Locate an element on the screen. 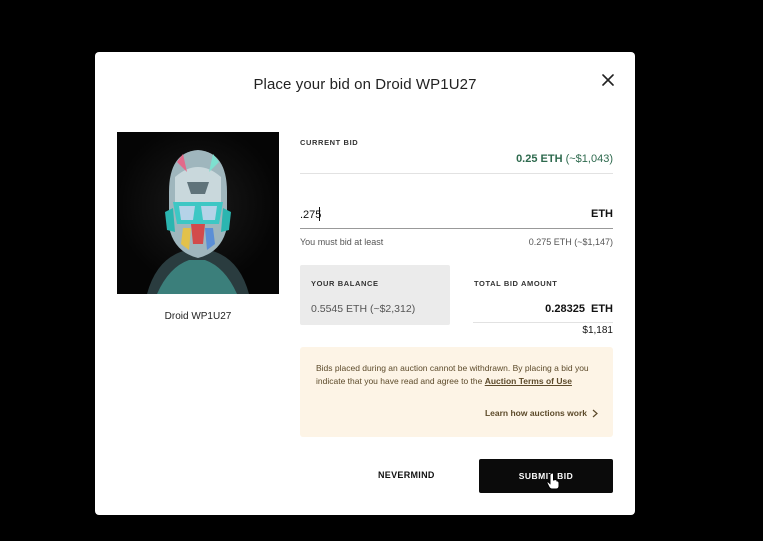 The image size is (763, 541). modal-title: Place your bid on Droid WP1U27 is located at coordinates (365, 84).